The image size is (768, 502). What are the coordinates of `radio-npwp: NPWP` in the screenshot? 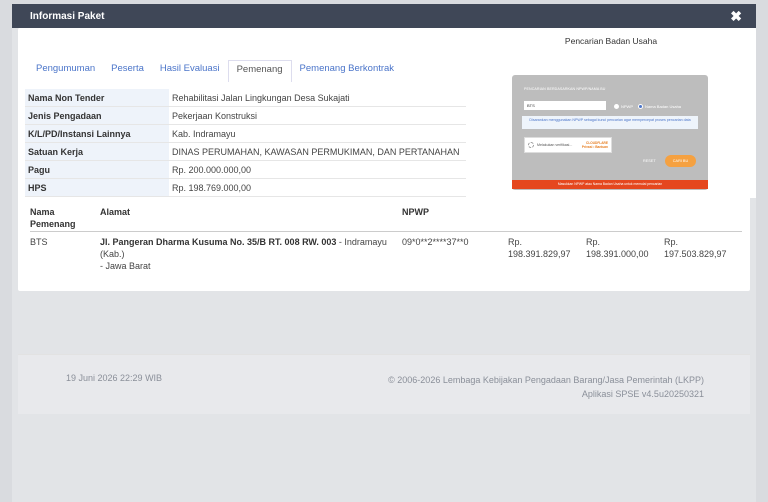 It's located at (623, 106).